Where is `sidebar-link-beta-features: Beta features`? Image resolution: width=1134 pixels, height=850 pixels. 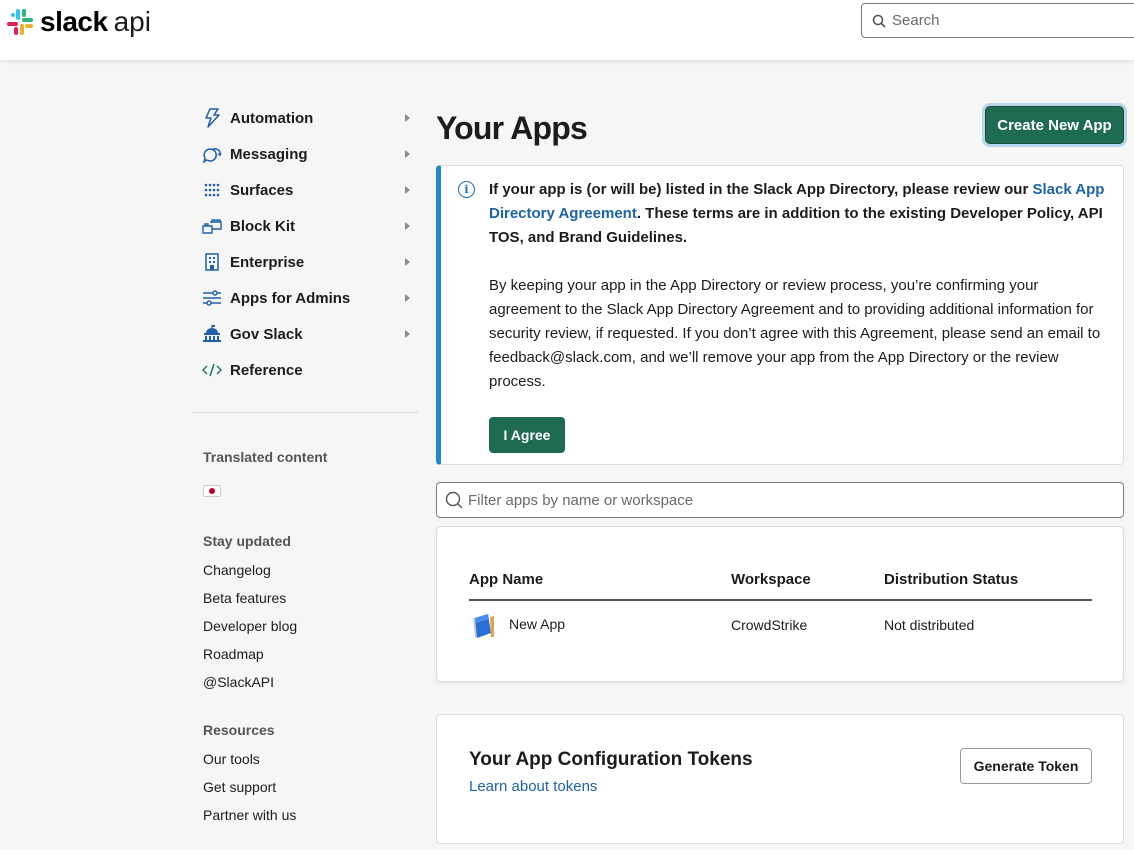
sidebar-link-beta-features: Beta features is located at coordinates (305, 598).